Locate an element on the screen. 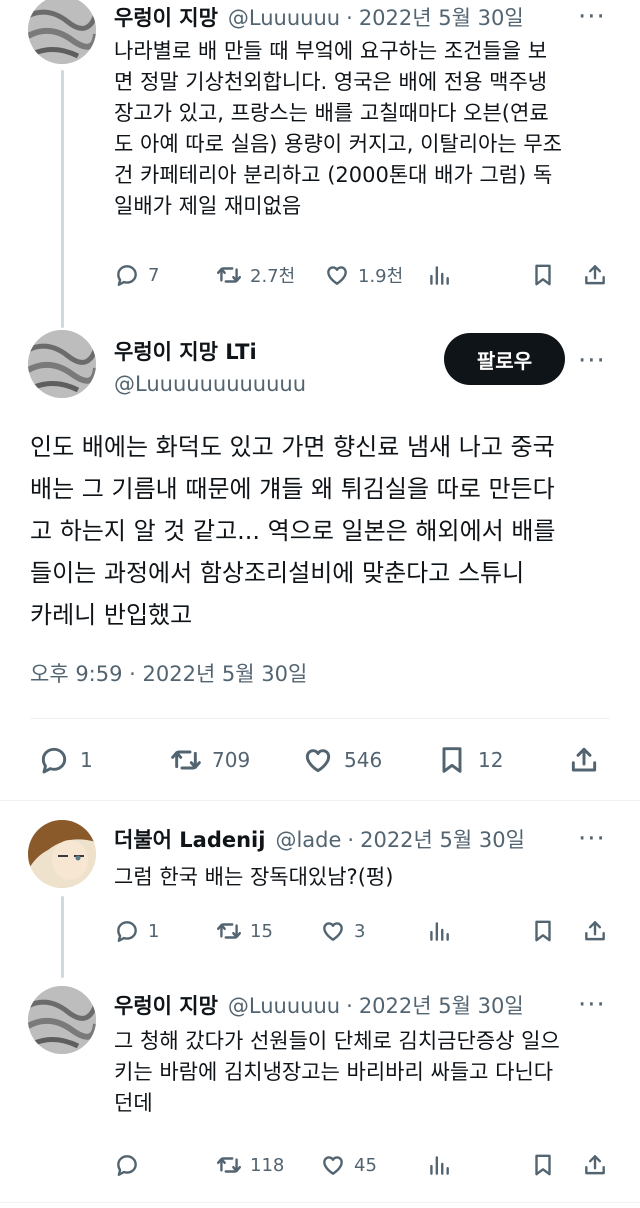  bookmark-count: 12 is located at coordinates (491, 760).